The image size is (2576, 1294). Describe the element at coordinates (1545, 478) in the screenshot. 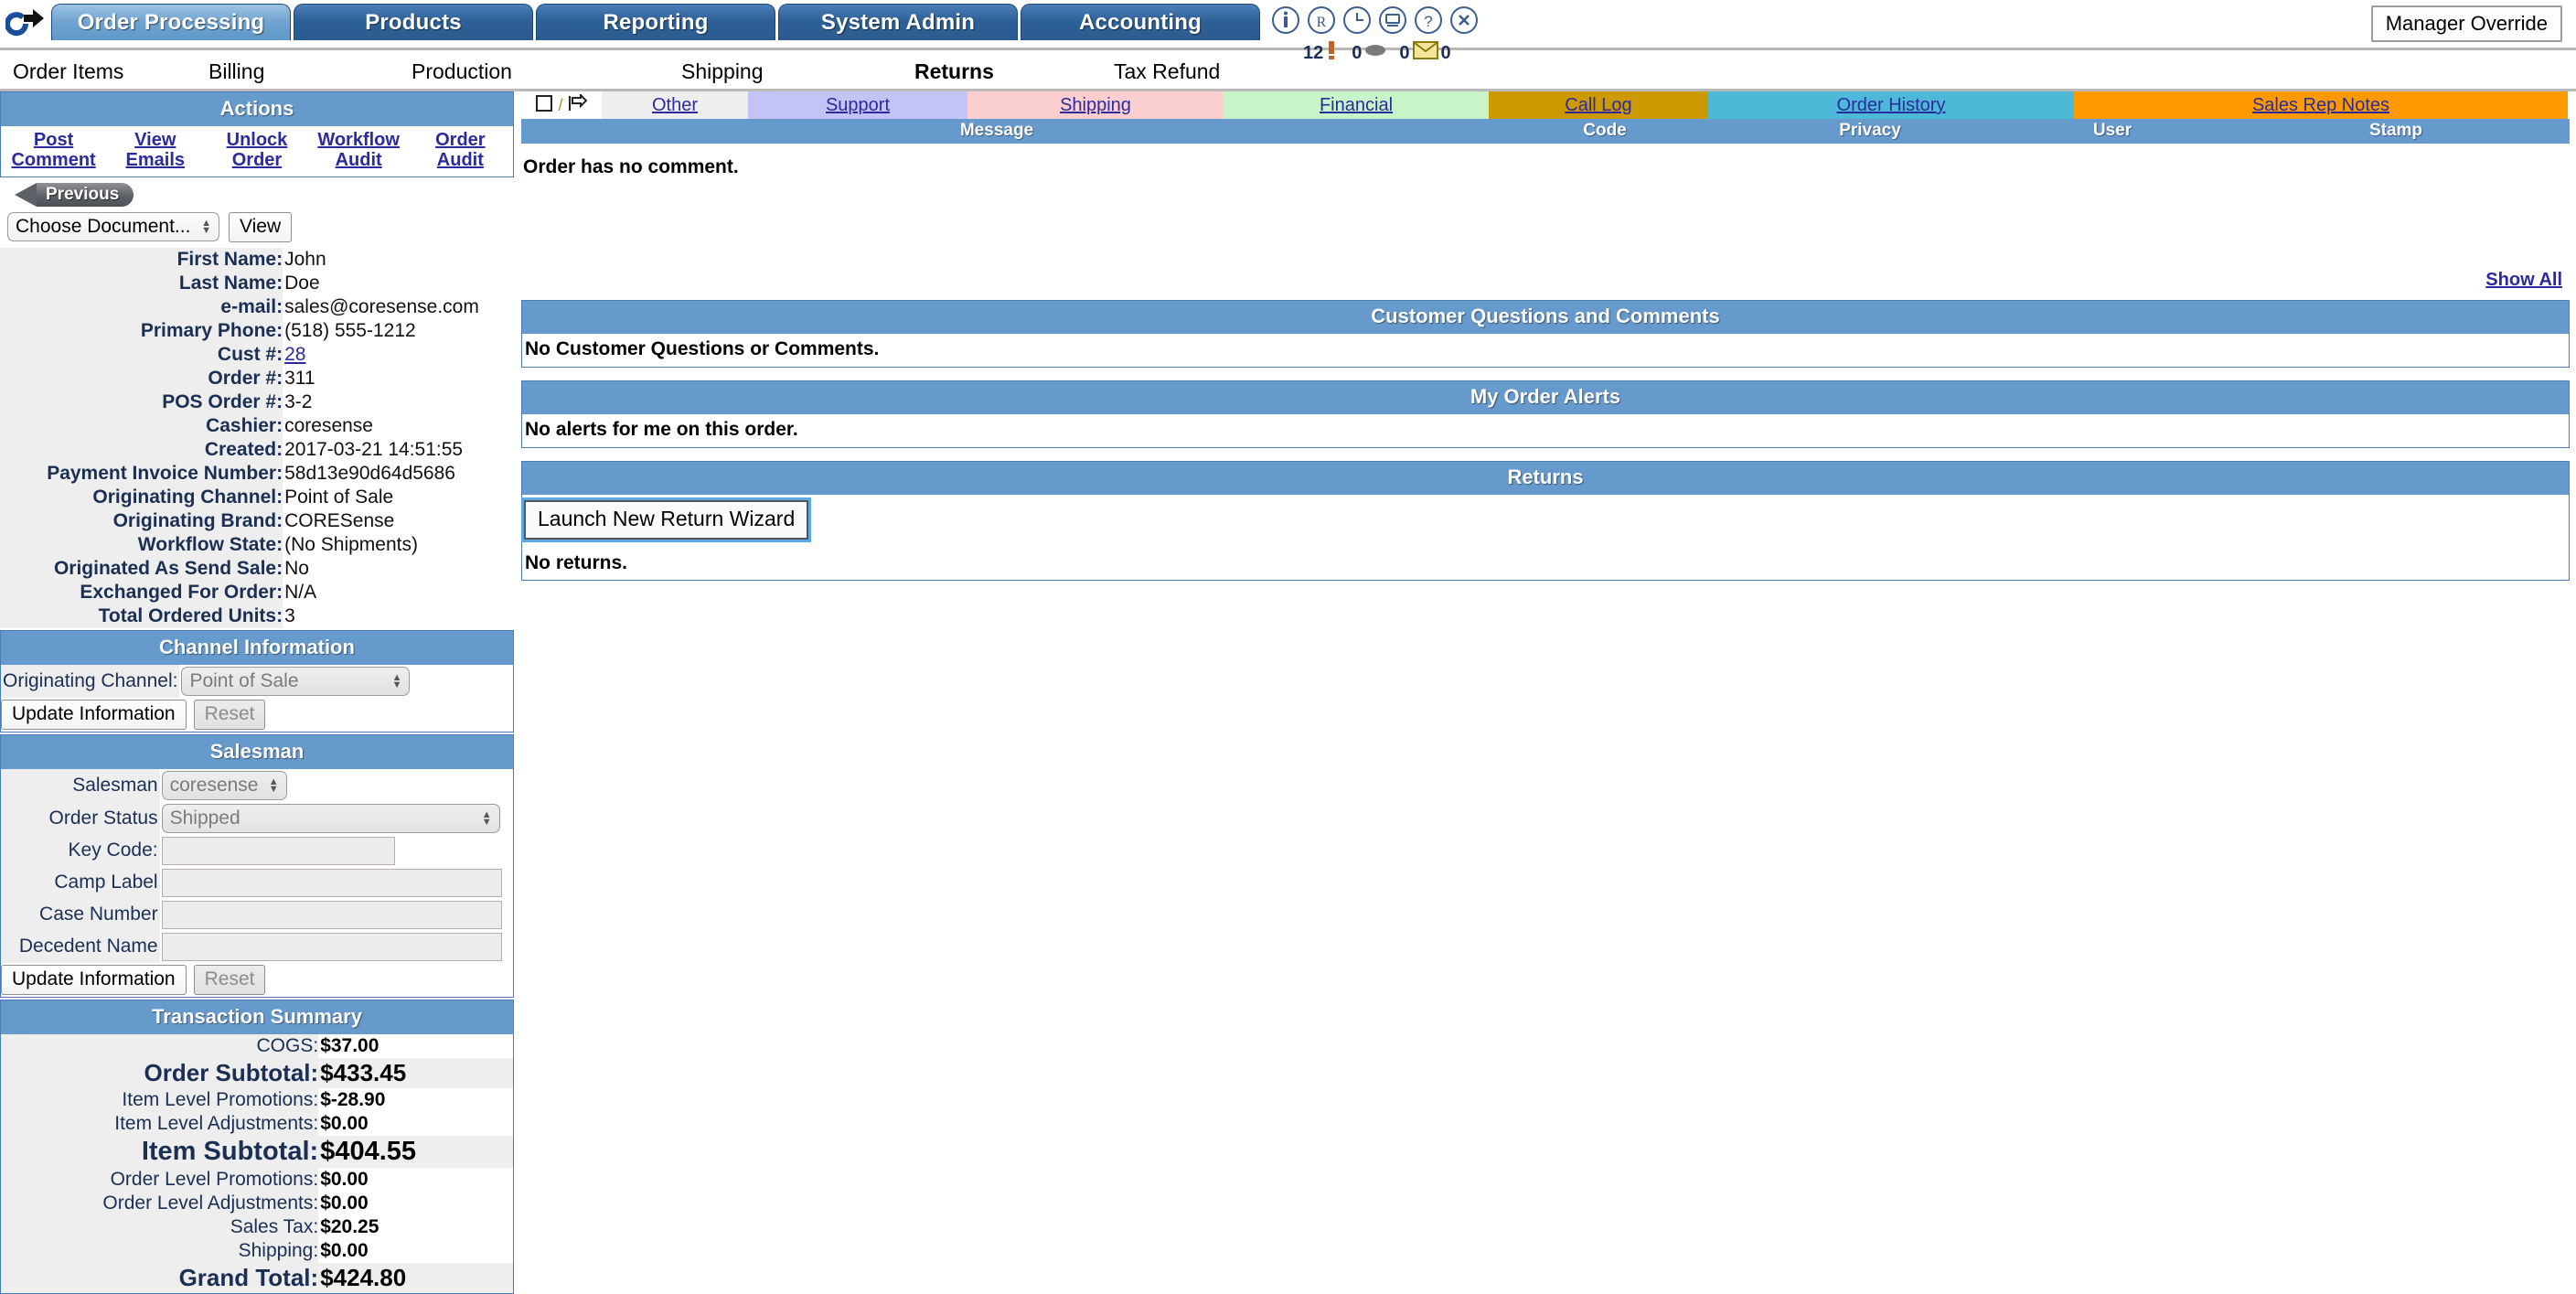

I see `returns-title: Returns` at that location.